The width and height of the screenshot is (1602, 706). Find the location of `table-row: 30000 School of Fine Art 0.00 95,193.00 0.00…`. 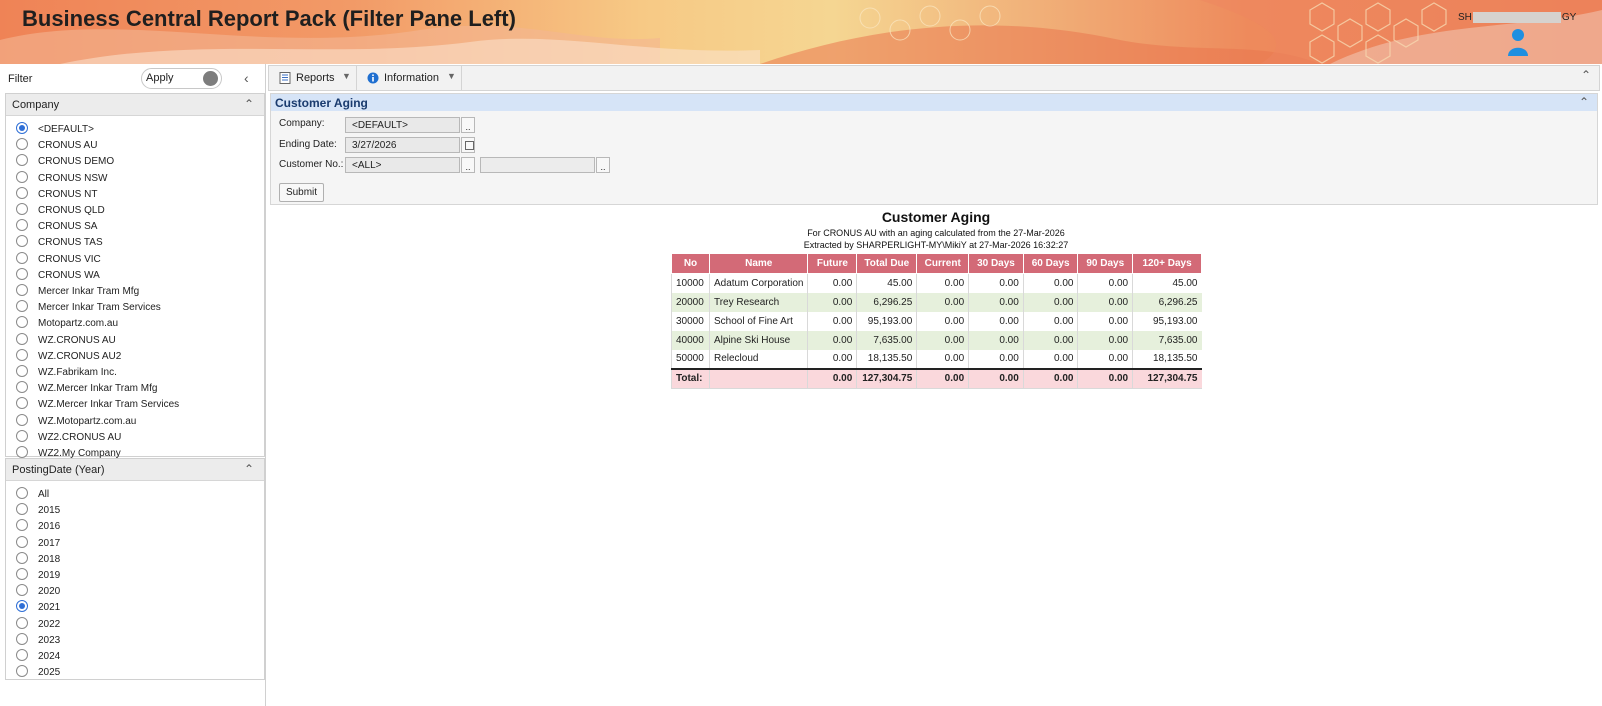

table-row: 30000 School of Fine Art 0.00 95,193.00 0.00… is located at coordinates (936, 321).